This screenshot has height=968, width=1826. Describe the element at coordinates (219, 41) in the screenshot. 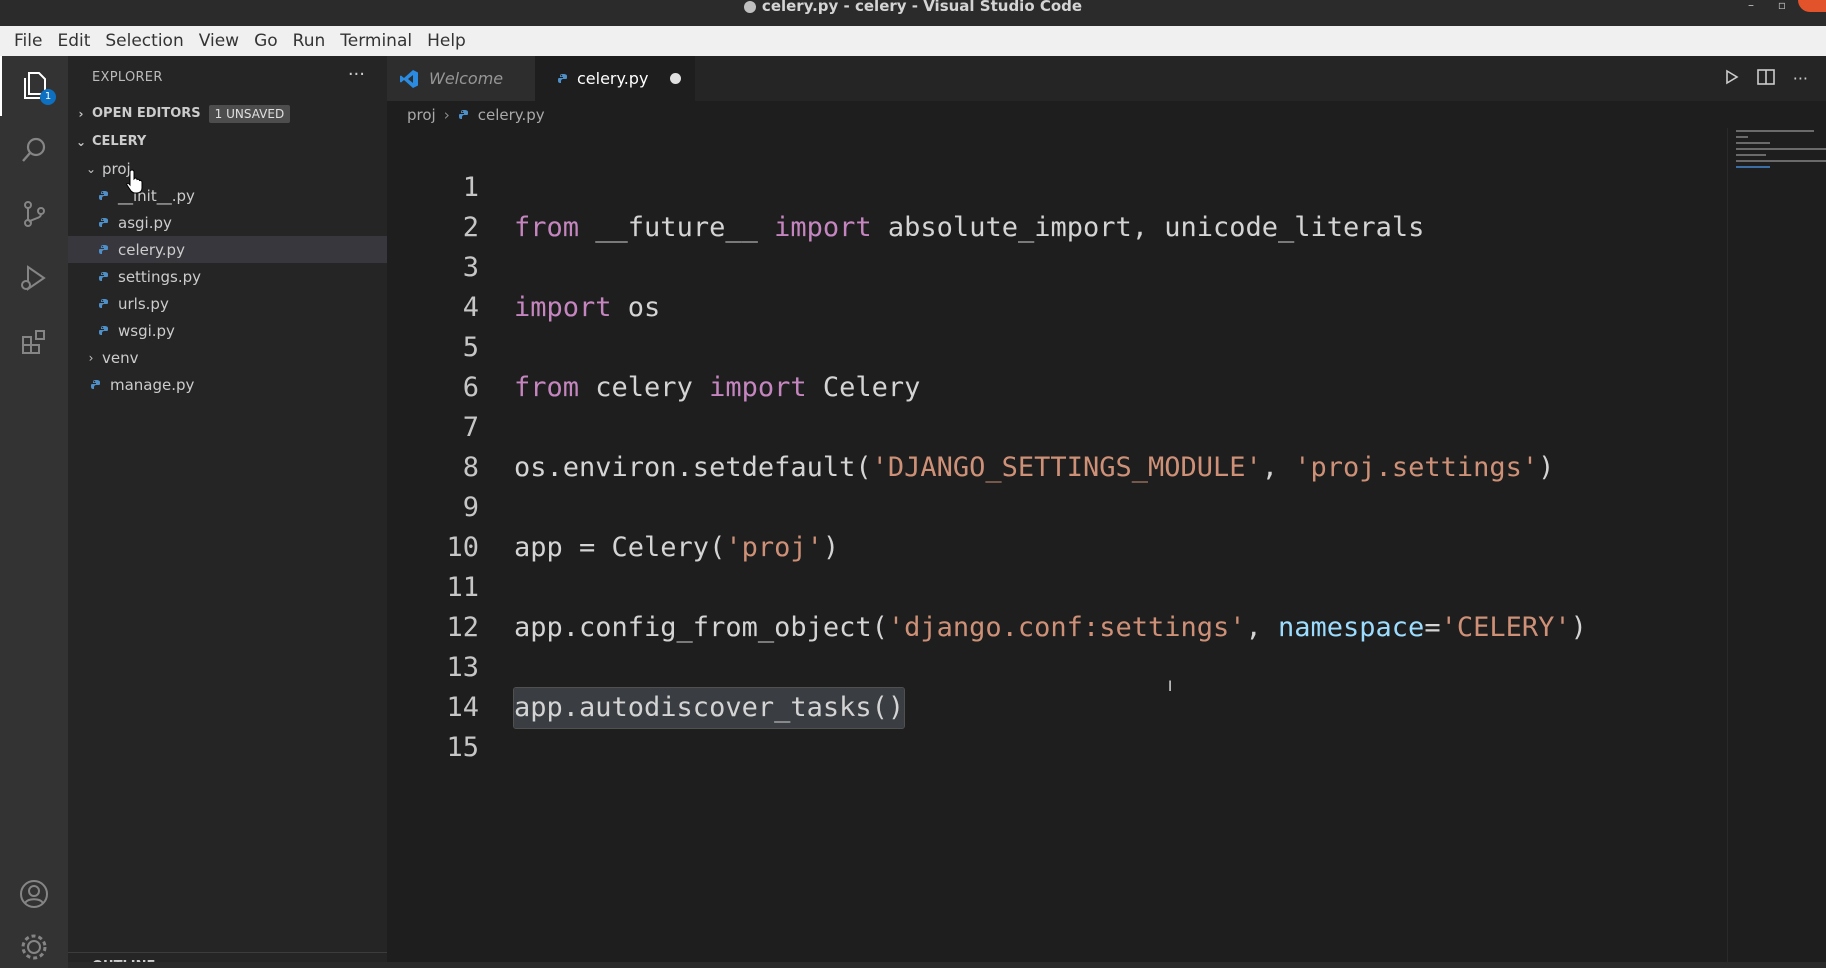

I see `menu-view: View` at that location.